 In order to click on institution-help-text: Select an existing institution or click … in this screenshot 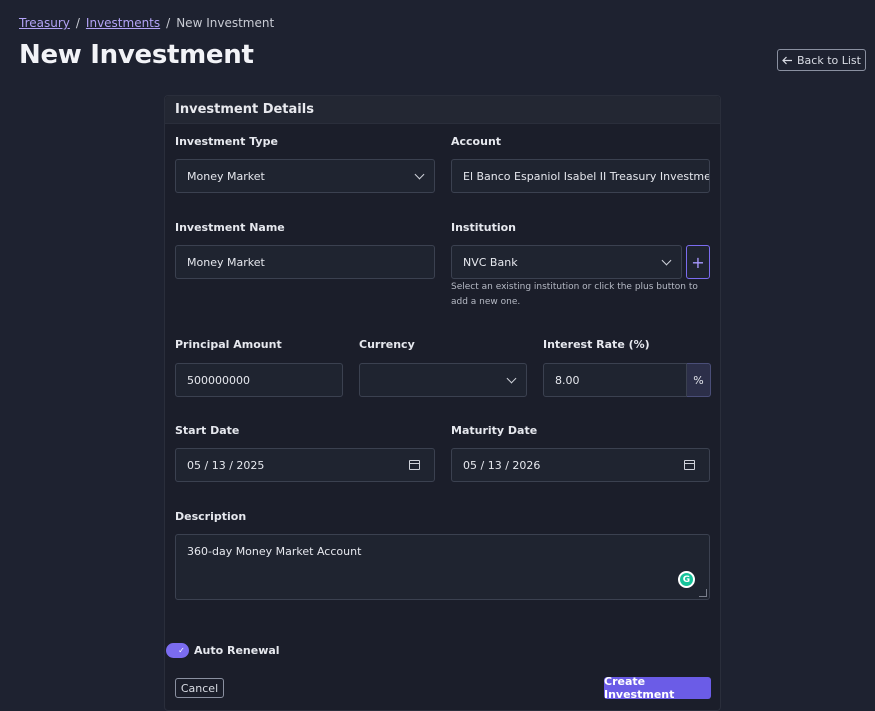, I will do `click(574, 294)`.